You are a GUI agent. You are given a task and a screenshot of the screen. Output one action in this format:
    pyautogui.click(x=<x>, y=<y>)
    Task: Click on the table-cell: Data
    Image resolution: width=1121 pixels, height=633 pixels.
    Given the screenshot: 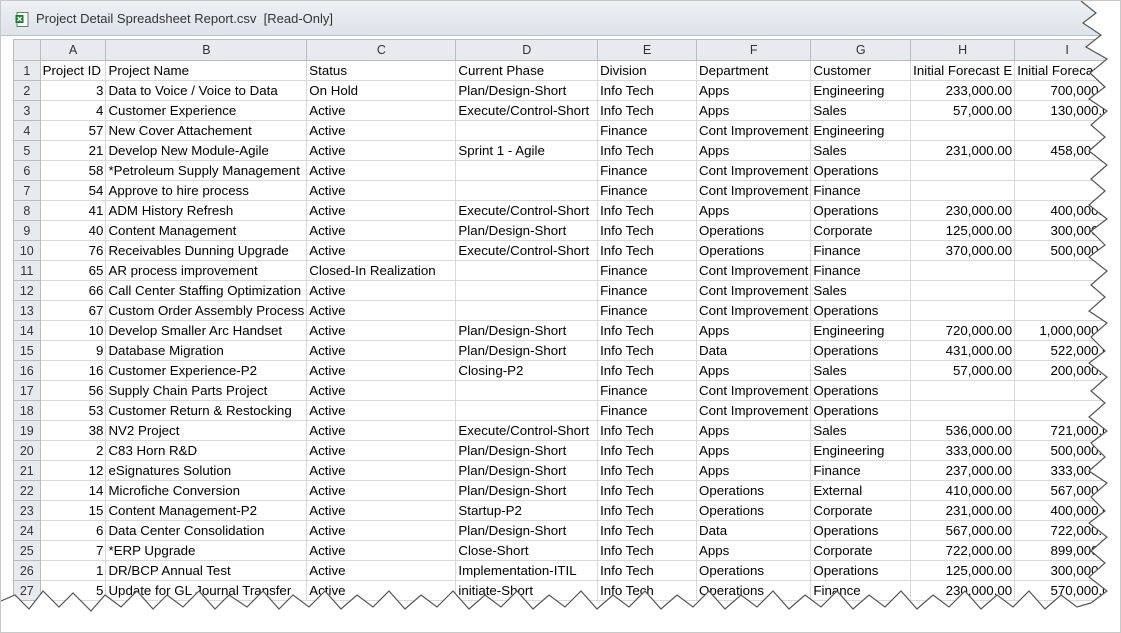 What is the action you would take?
    pyautogui.click(x=753, y=350)
    